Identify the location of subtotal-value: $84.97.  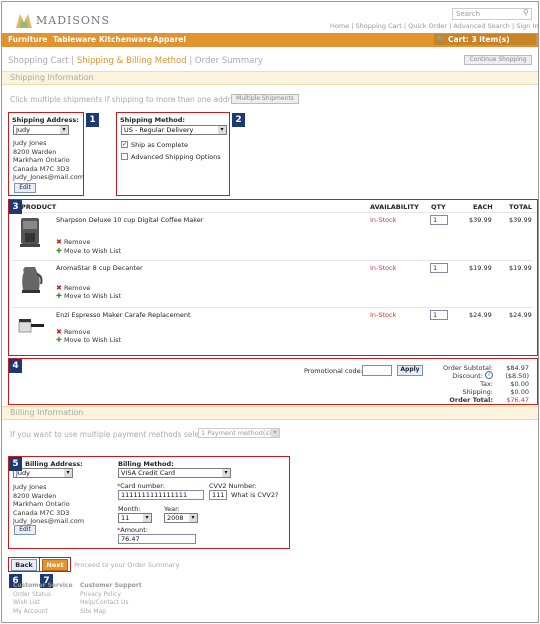
(517, 368).